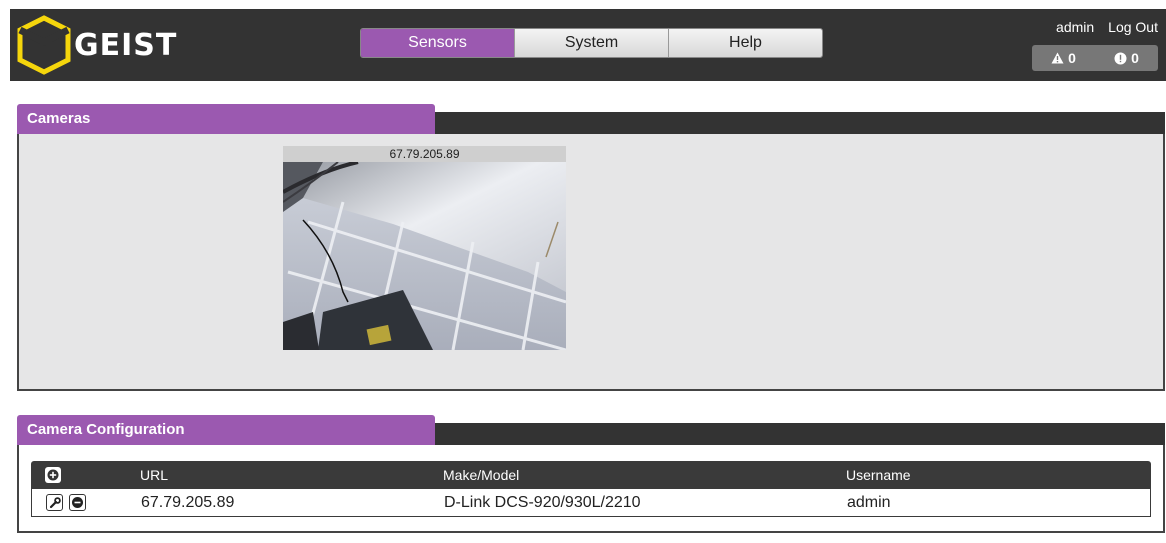 This screenshot has width=1166, height=543. What do you see at coordinates (1135, 58) in the screenshot?
I see `critical-count: 0` at bounding box center [1135, 58].